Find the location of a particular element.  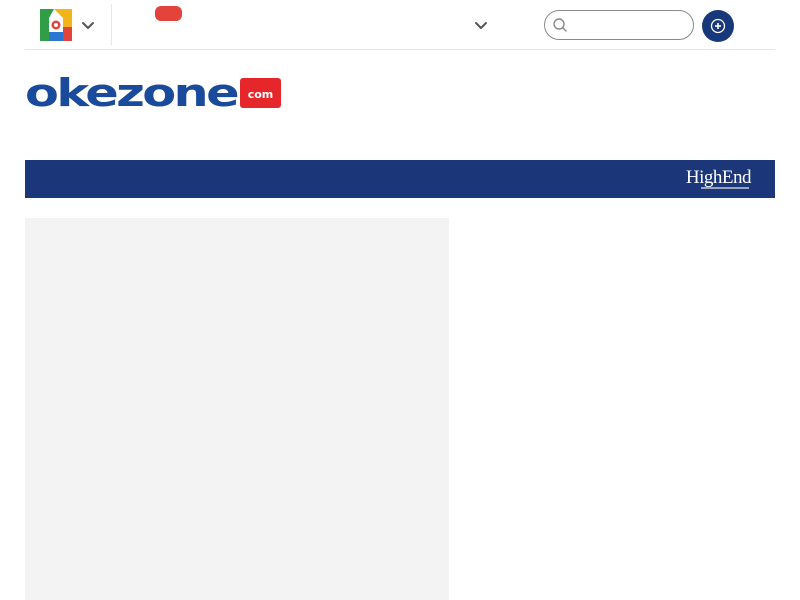

search-input is located at coordinates (629, 25).